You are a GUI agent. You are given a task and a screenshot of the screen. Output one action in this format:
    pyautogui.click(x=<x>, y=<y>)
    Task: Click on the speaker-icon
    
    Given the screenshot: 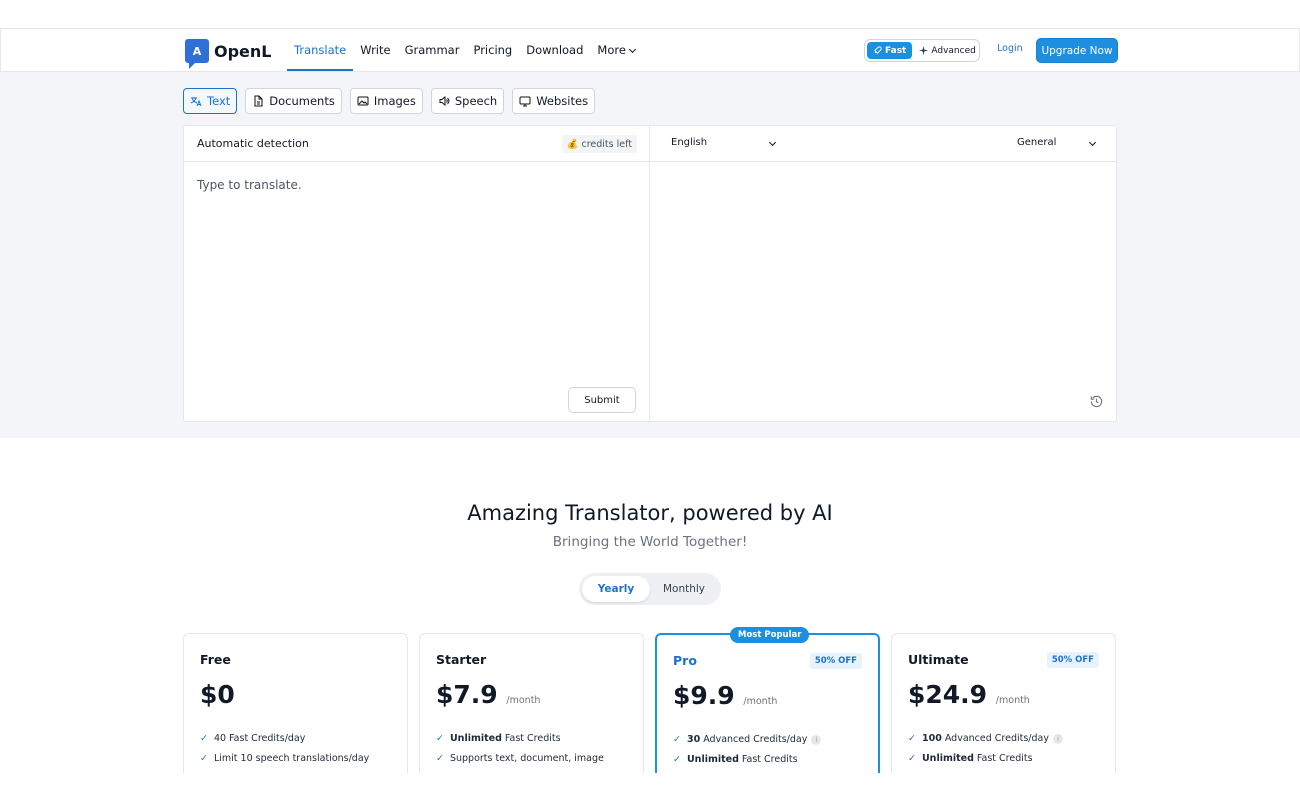 What is the action you would take?
    pyautogui.click(x=444, y=101)
    